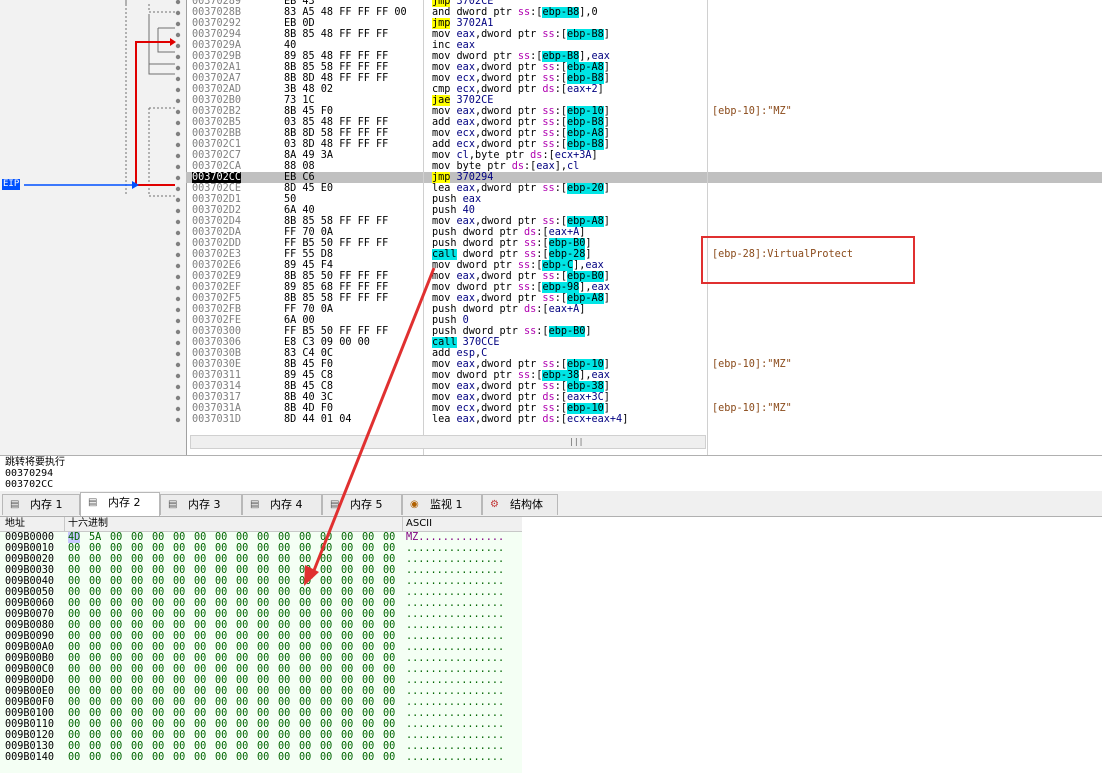  Describe the element at coordinates (644, 320) in the screenshot. I see `disasm-row: 003702FE 6A 00 push 0` at that location.